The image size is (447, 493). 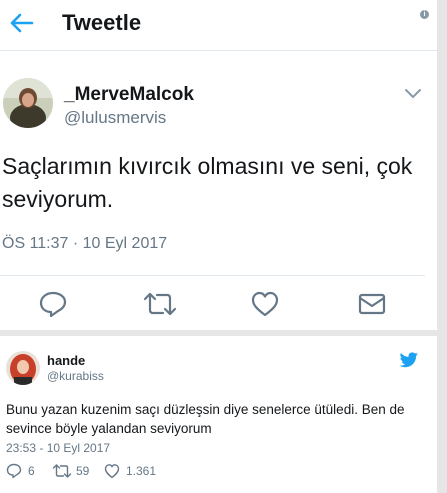 I want to click on display-name: _MerveMalcok, so click(x=129, y=95).